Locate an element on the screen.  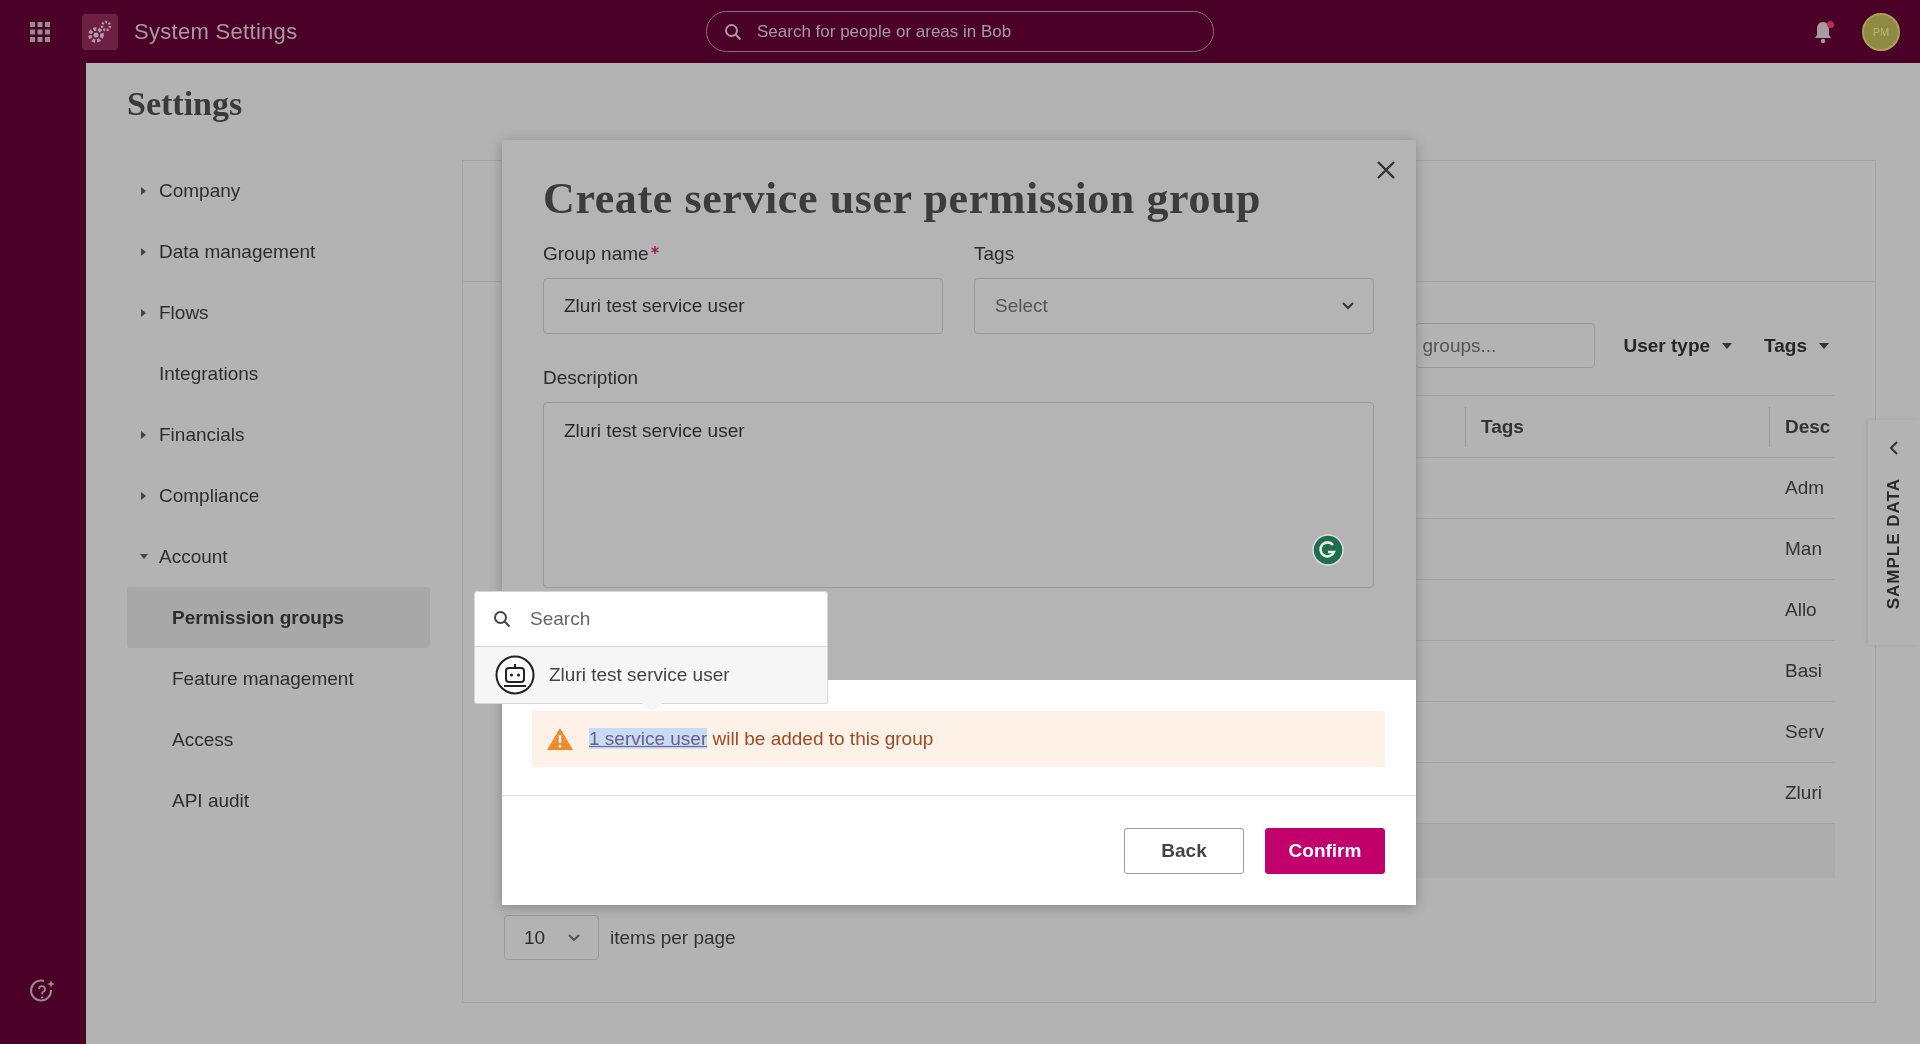
sample-data-tab: SAMPLE DATA is located at coordinates (1894, 532).